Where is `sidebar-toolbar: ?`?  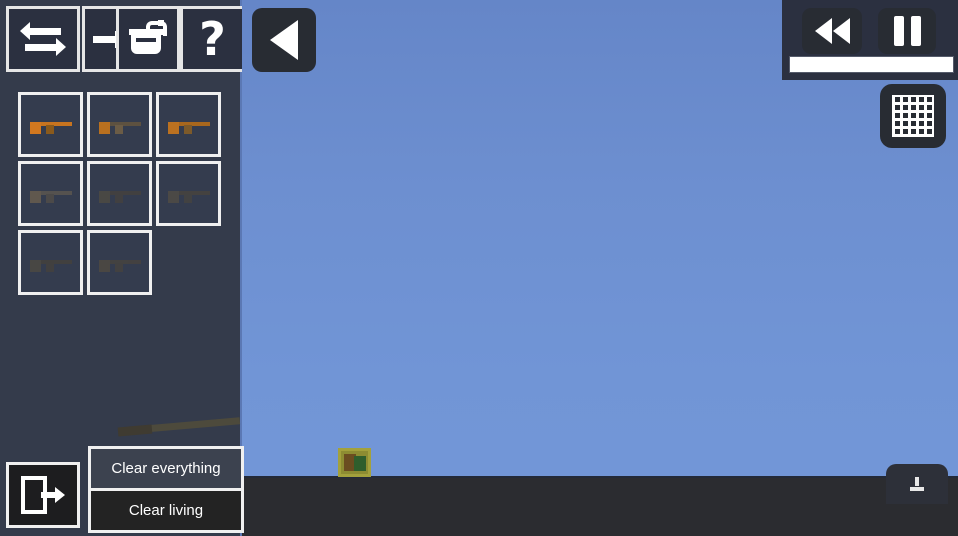
sidebar-toolbar: ? is located at coordinates (121, 39).